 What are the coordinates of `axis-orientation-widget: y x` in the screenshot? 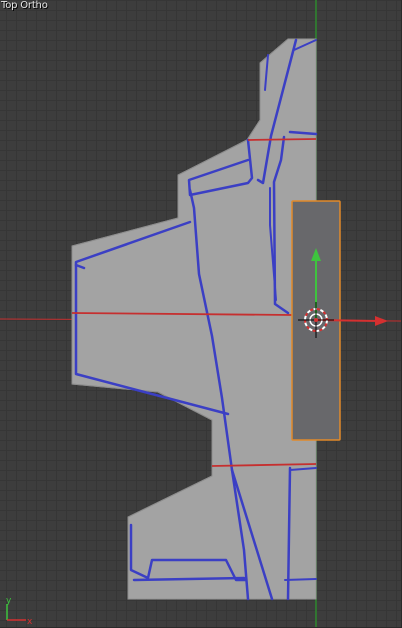 It's located at (19, 611).